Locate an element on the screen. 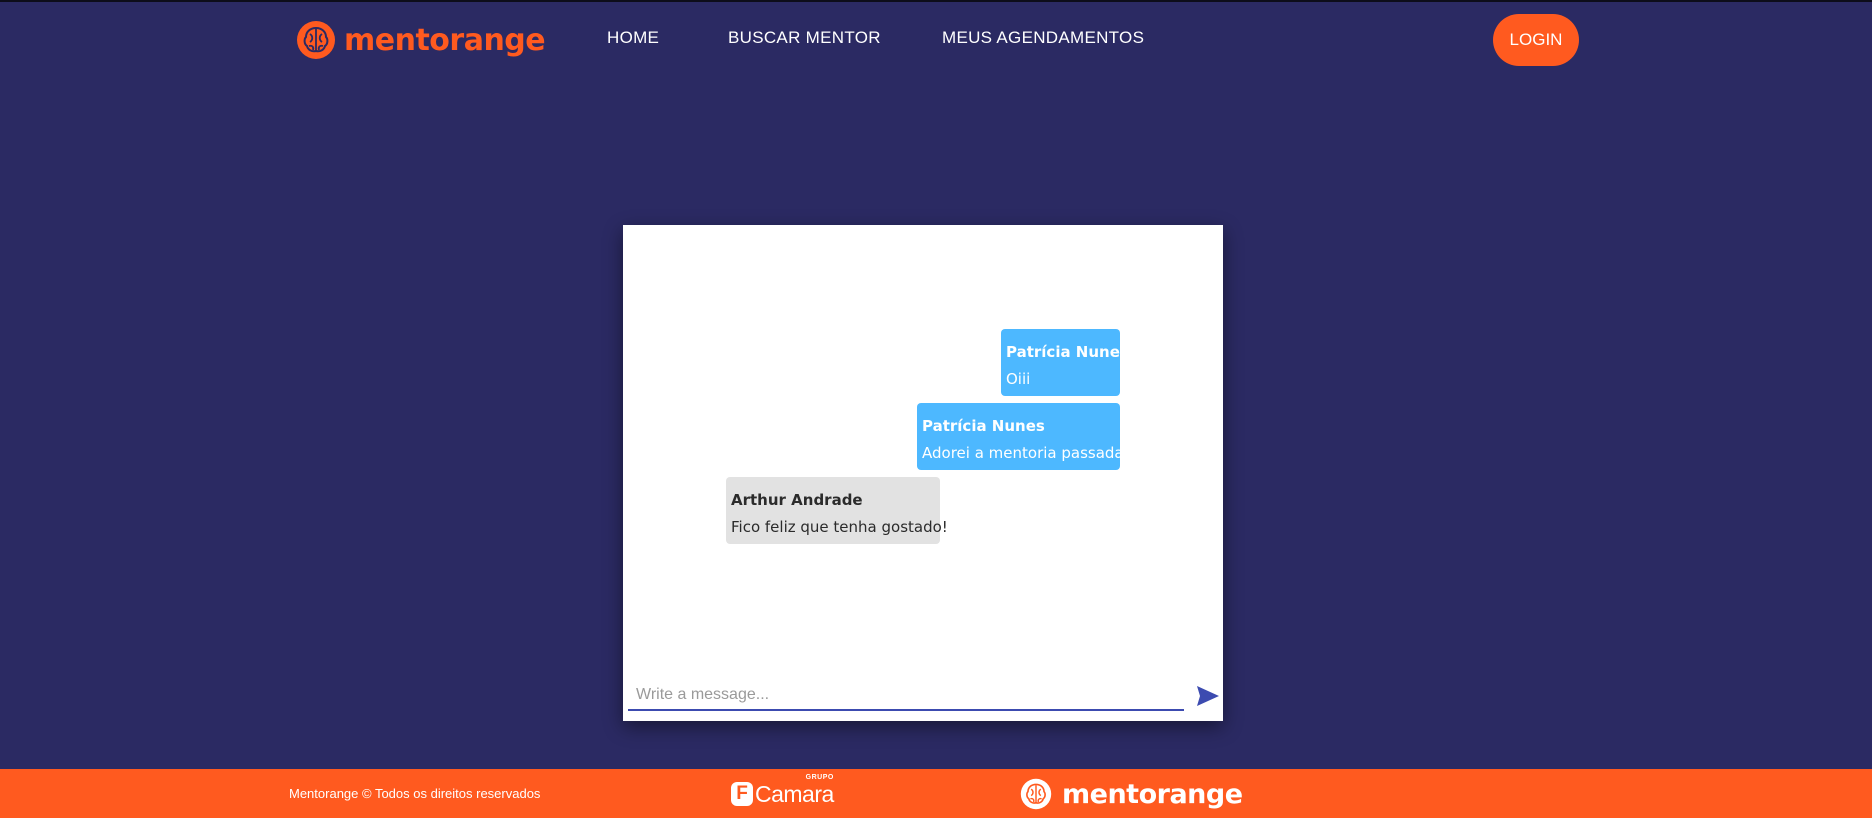 This screenshot has width=1872, height=818. footer-brand-name: mentorange is located at coordinates (1152, 794).